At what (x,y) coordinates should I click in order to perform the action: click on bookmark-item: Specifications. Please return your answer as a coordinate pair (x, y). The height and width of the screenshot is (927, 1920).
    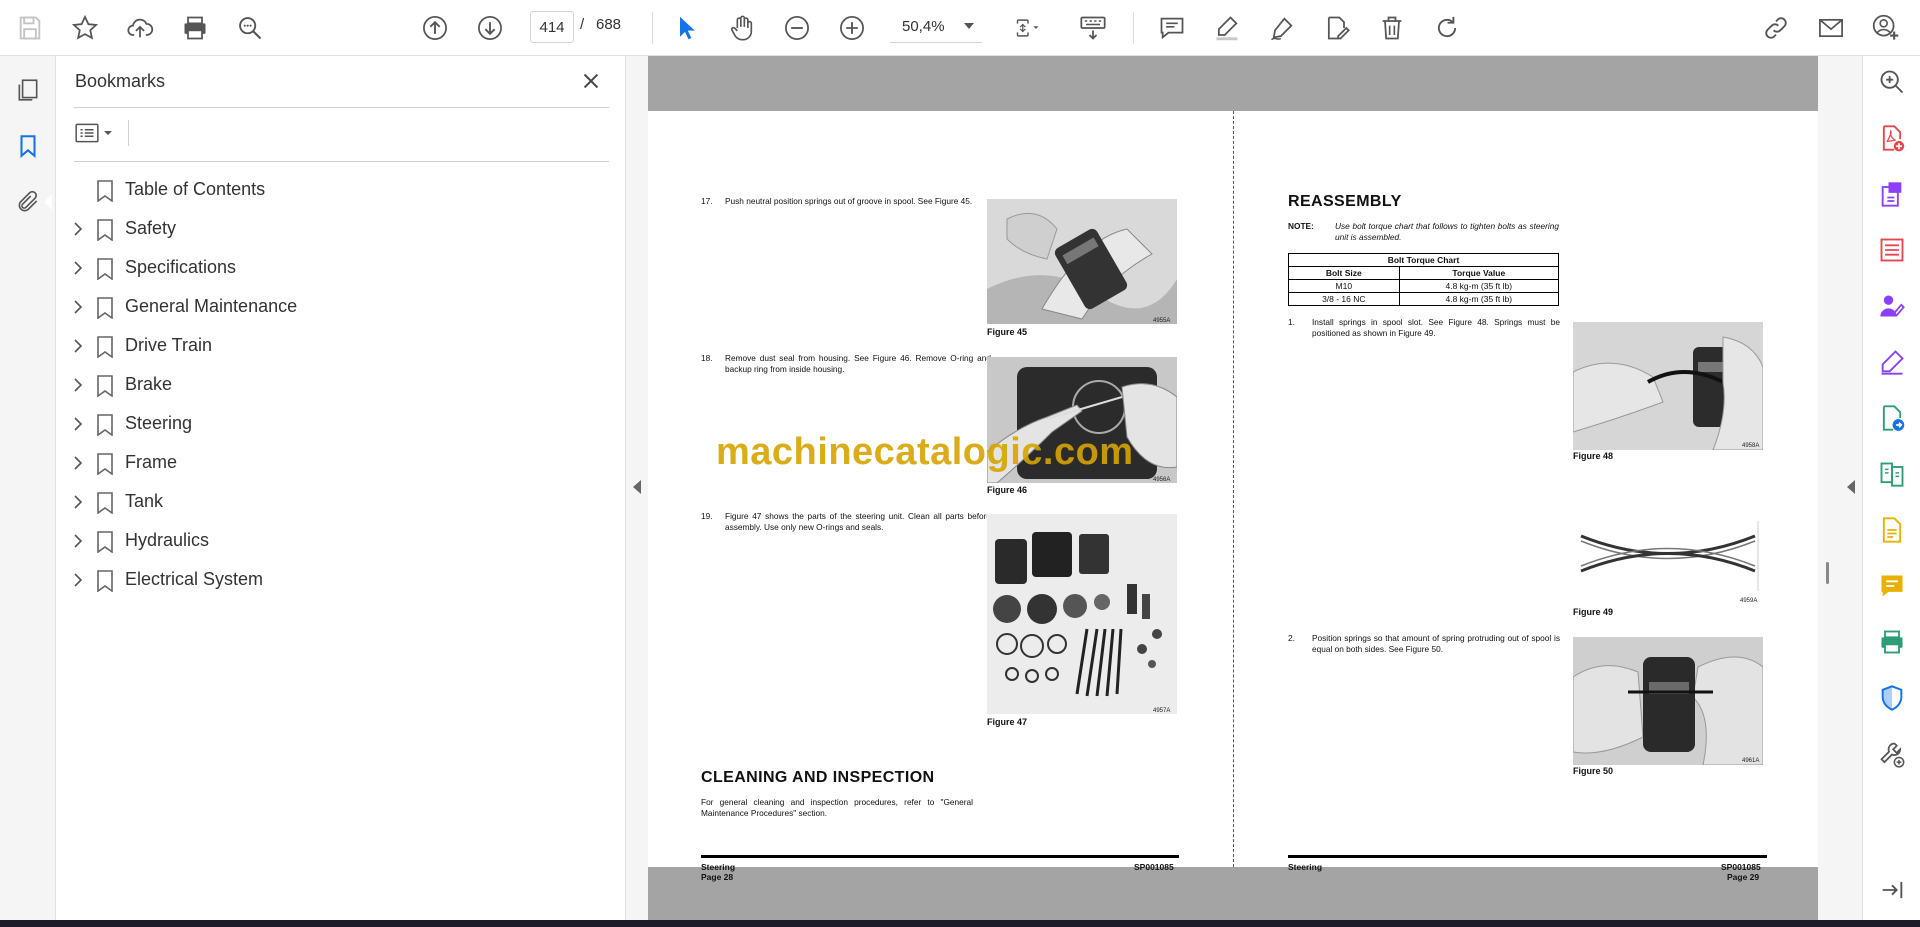
    Looking at the image, I should click on (341, 267).